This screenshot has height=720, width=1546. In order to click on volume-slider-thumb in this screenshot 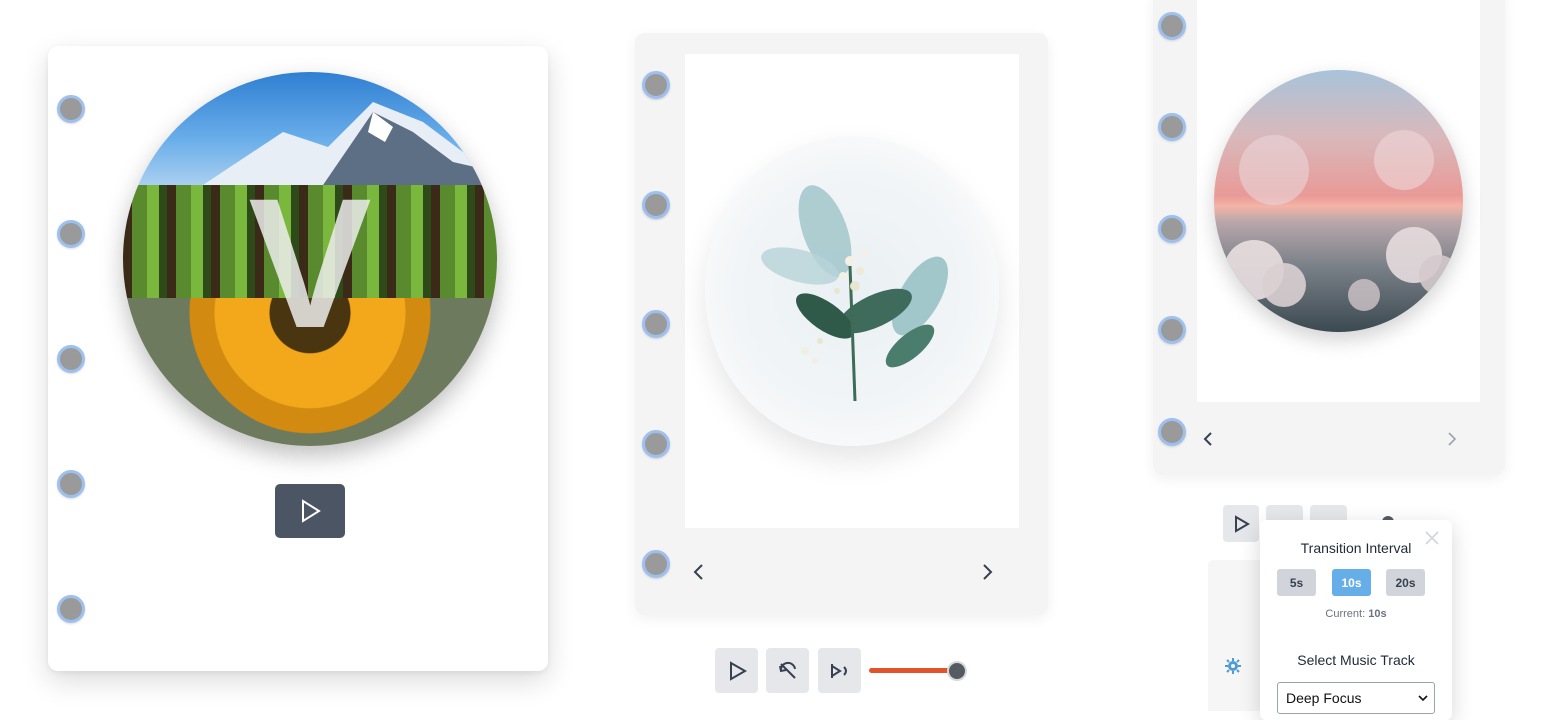, I will do `click(957, 671)`.